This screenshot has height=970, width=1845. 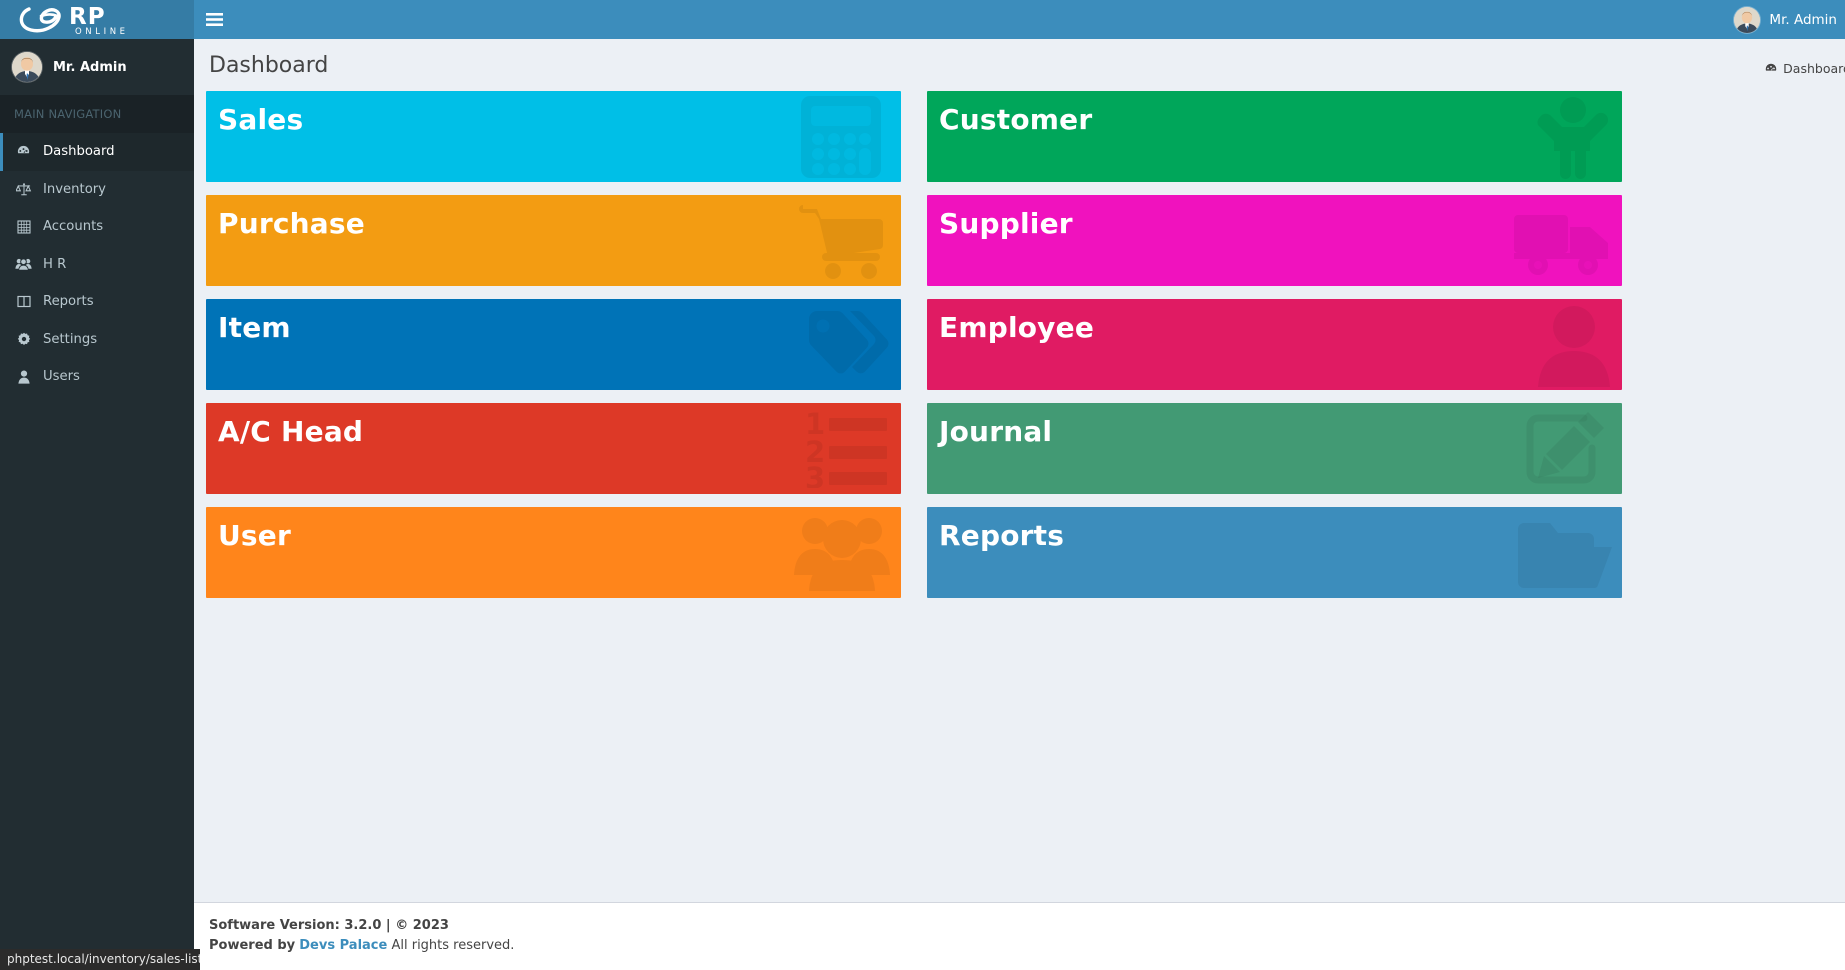 What do you see at coordinates (1274, 344) in the screenshot?
I see `tile-employee: Employee` at bounding box center [1274, 344].